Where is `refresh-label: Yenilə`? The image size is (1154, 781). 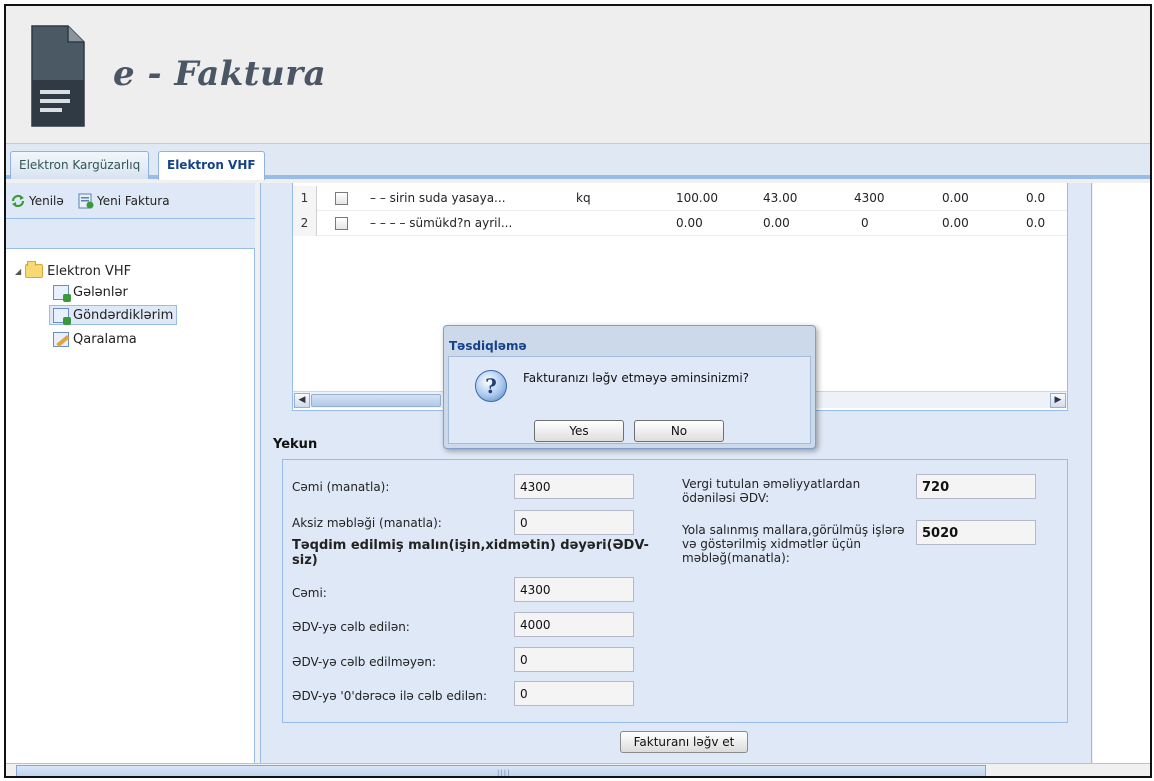
refresh-label: Yenilə is located at coordinates (46, 201).